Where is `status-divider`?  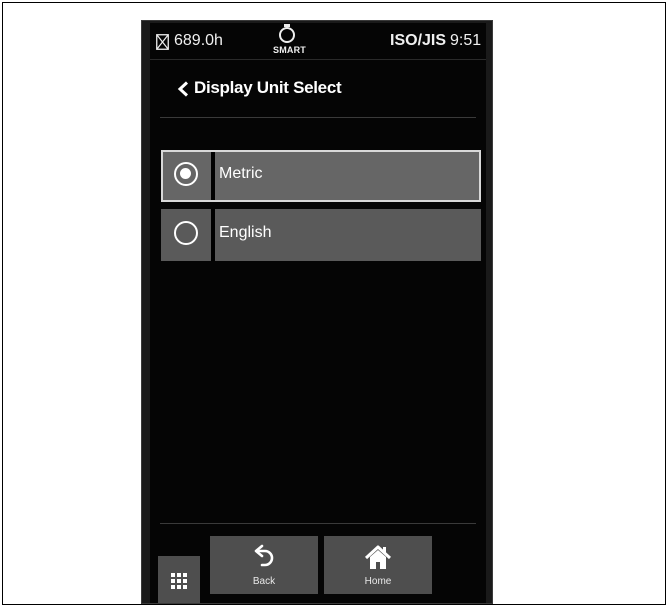 status-divider is located at coordinates (318, 59).